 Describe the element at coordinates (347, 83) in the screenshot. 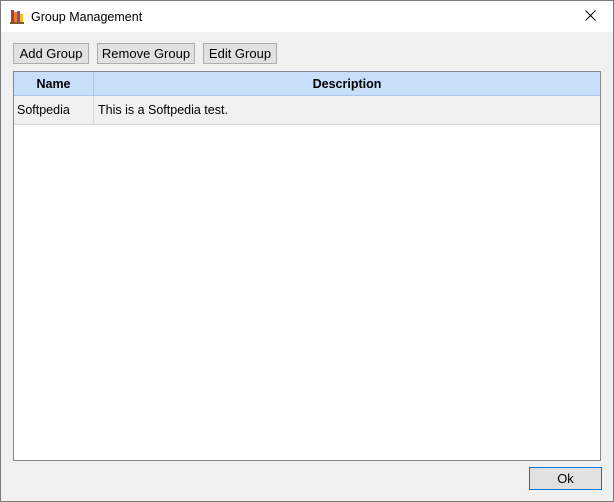

I see `column-header-description: Description` at that location.